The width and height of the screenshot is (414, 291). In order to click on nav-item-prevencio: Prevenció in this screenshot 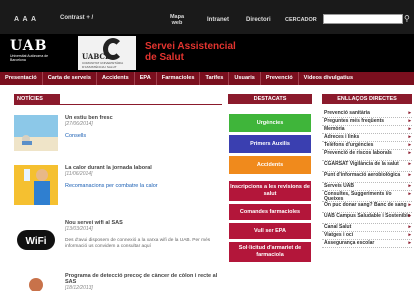, I will do `click(280, 78)`.